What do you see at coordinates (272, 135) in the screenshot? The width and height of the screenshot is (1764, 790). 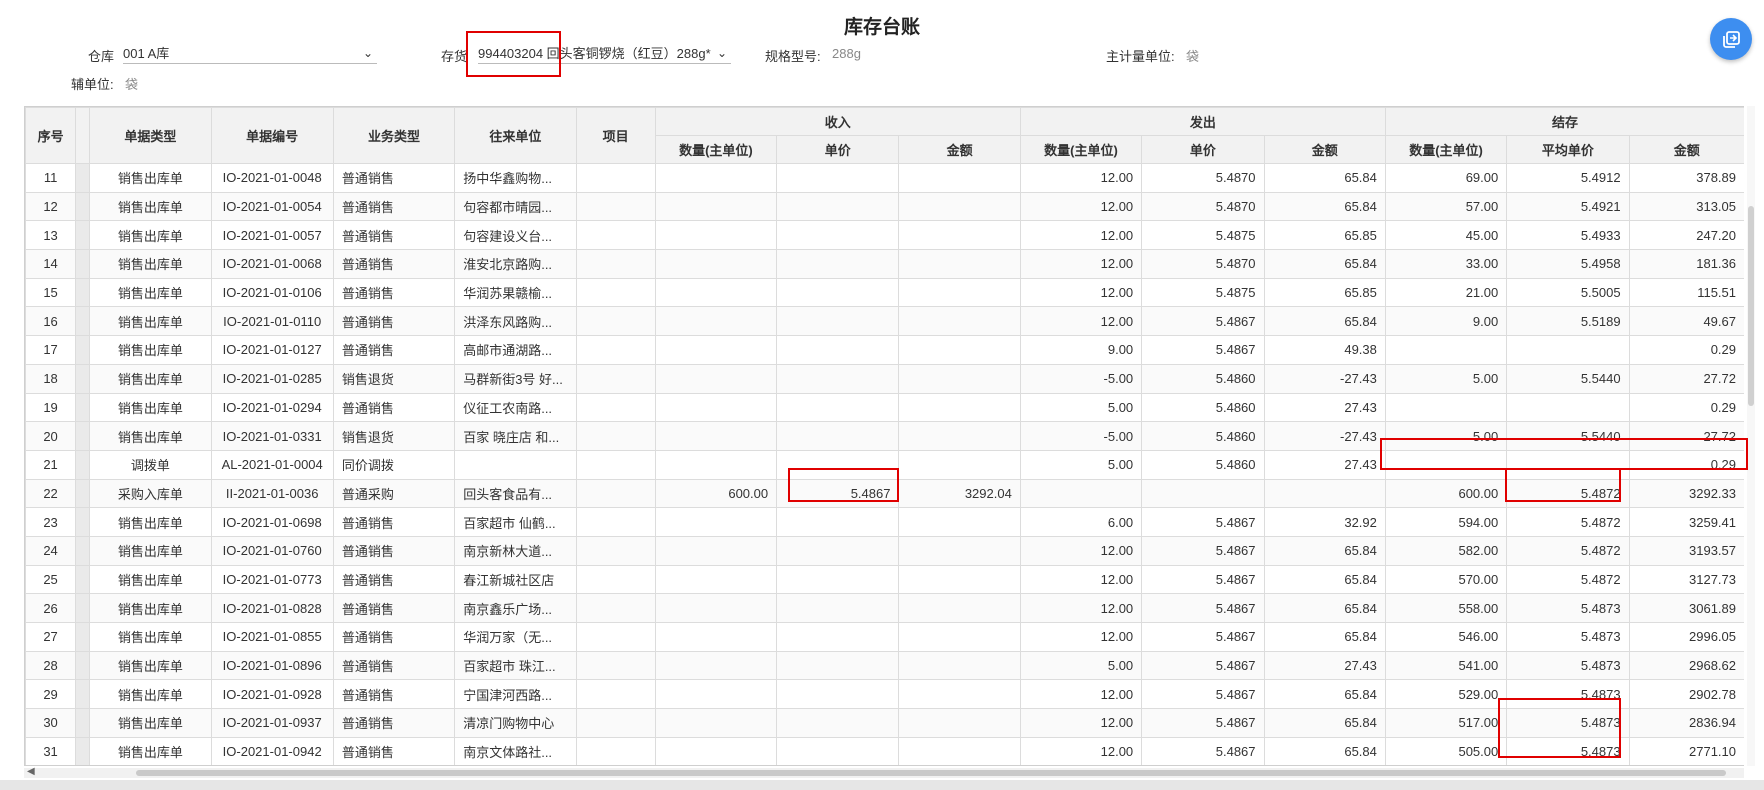 I see `header-doc-no: 单据编号` at bounding box center [272, 135].